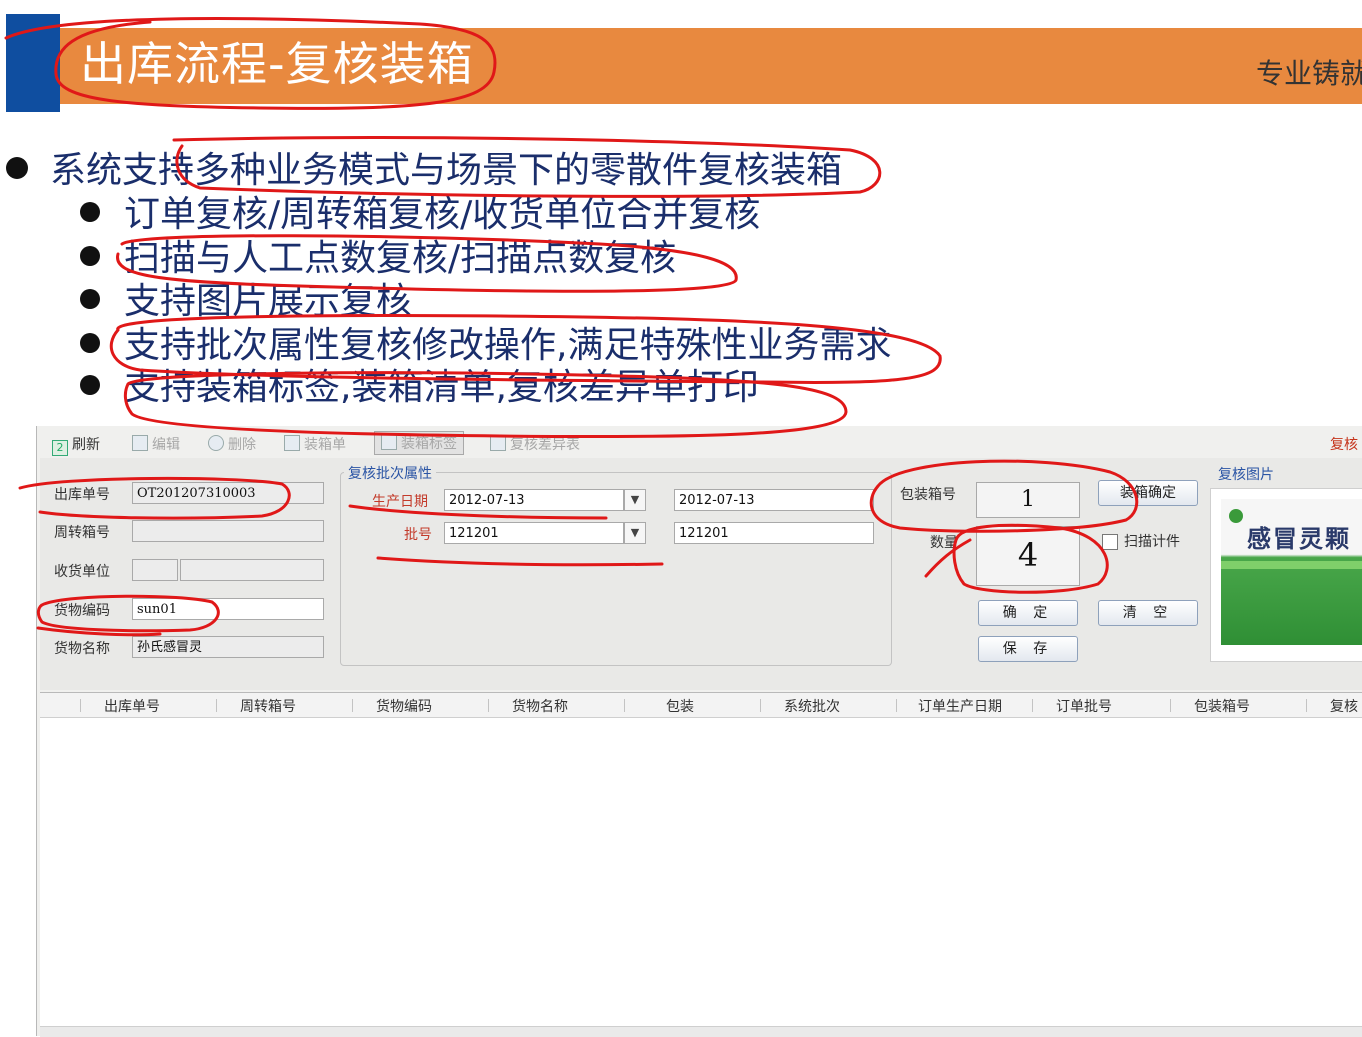 The width and height of the screenshot is (1362, 1037). Describe the element at coordinates (33, 63) in the screenshot. I see `slide-header-accent` at that location.